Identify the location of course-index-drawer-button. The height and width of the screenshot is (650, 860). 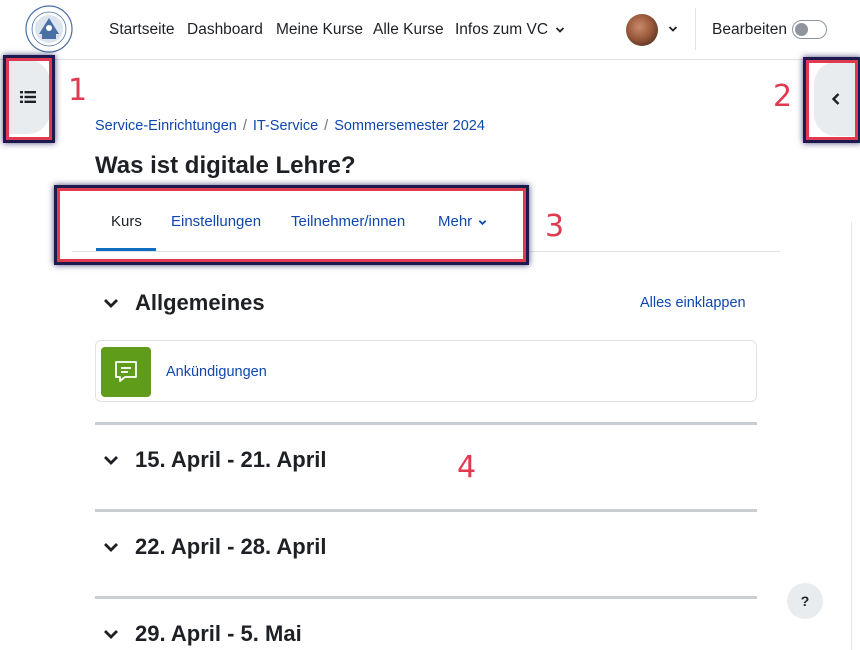
(28, 97).